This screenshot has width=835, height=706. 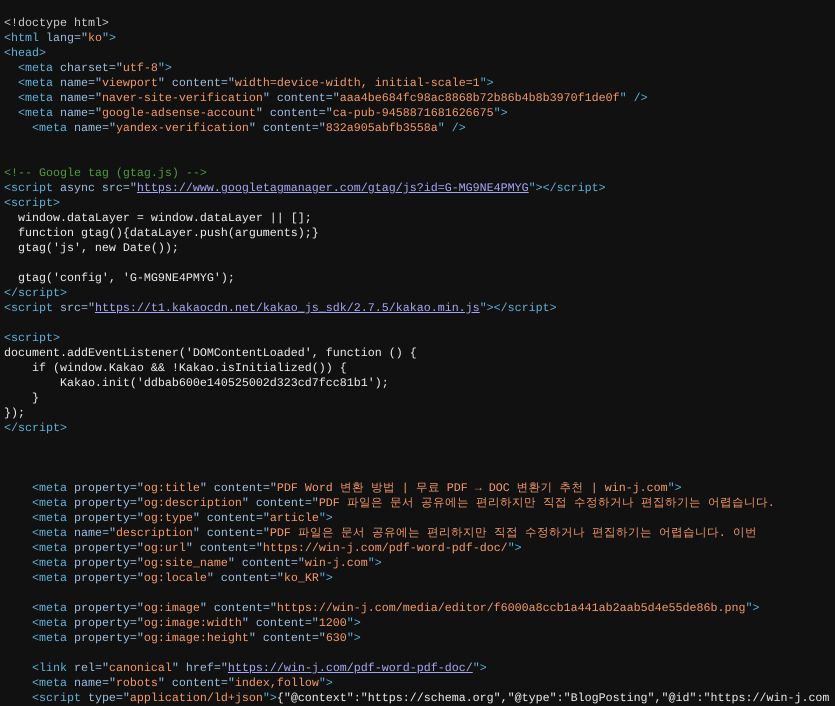 What do you see at coordinates (200, 668) in the screenshot?
I see `attribute-name: " href="` at bounding box center [200, 668].